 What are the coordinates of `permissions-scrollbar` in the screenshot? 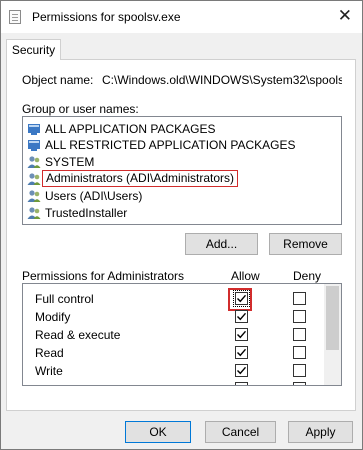 It's located at (332, 334).